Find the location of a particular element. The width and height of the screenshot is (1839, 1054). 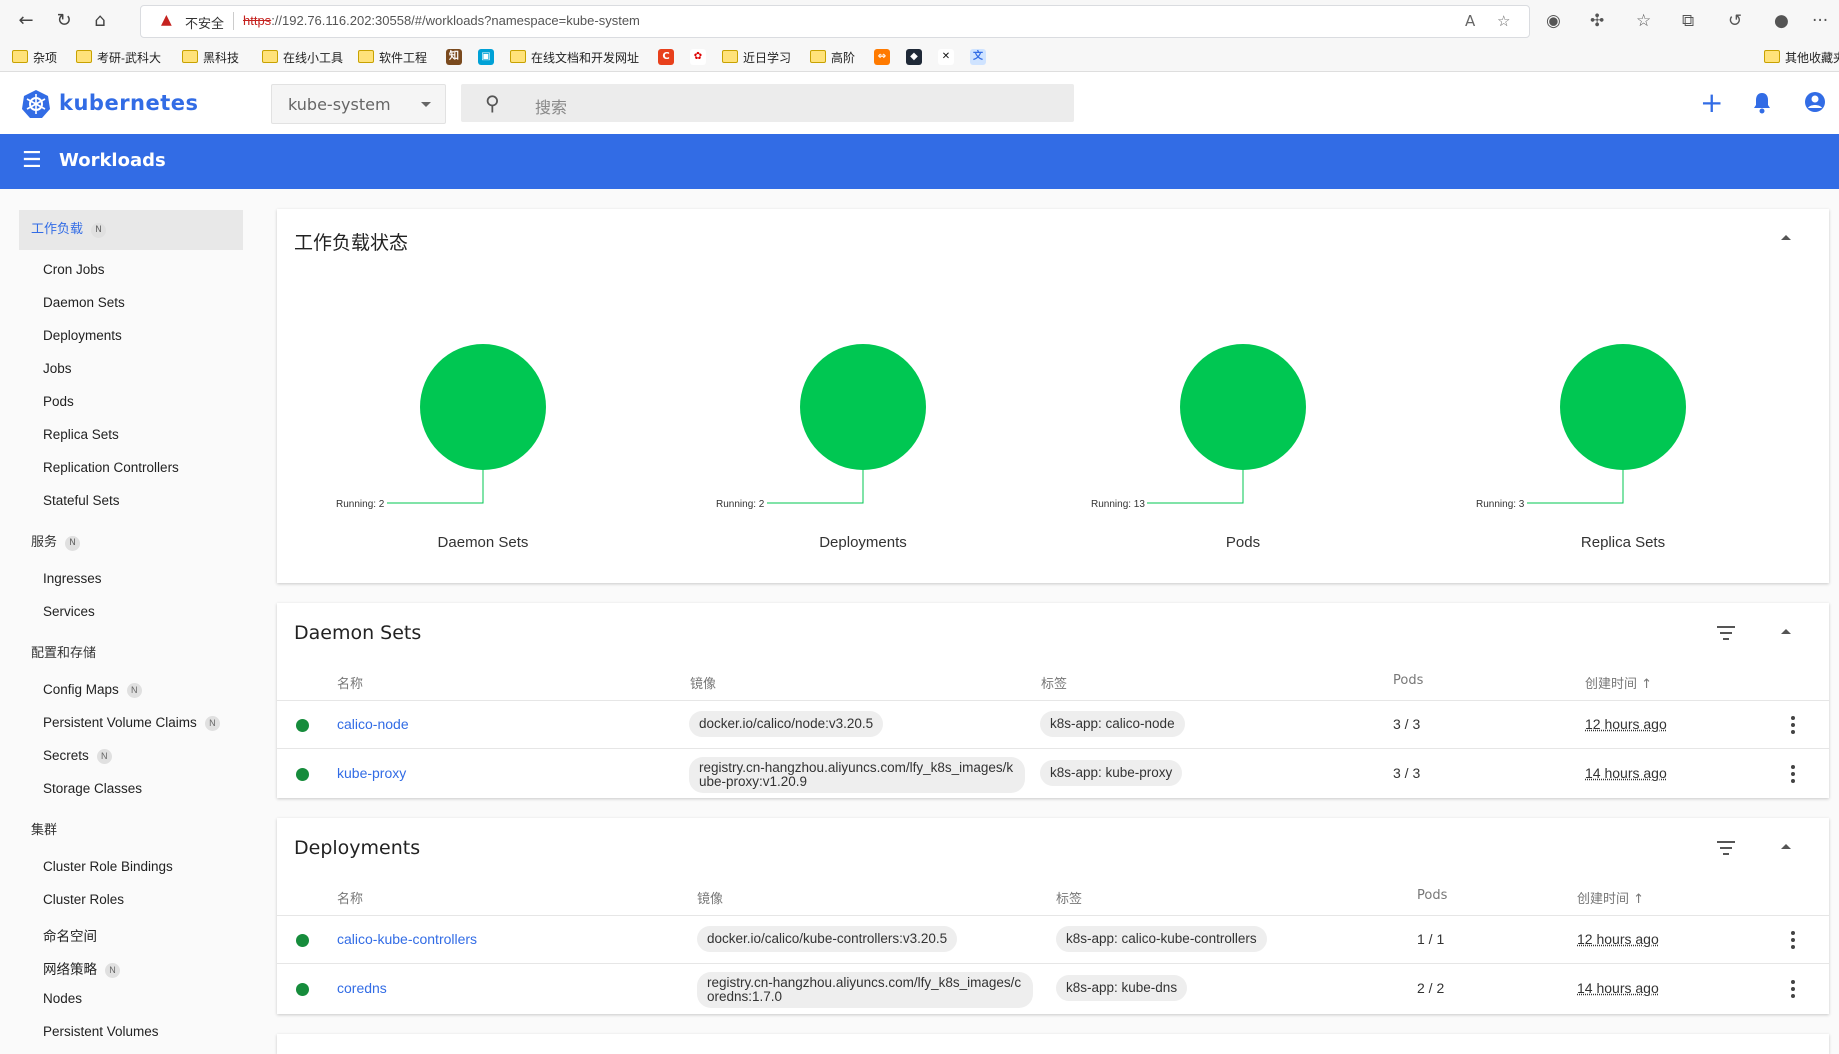

brand-name: kubernetes is located at coordinates (129, 103).